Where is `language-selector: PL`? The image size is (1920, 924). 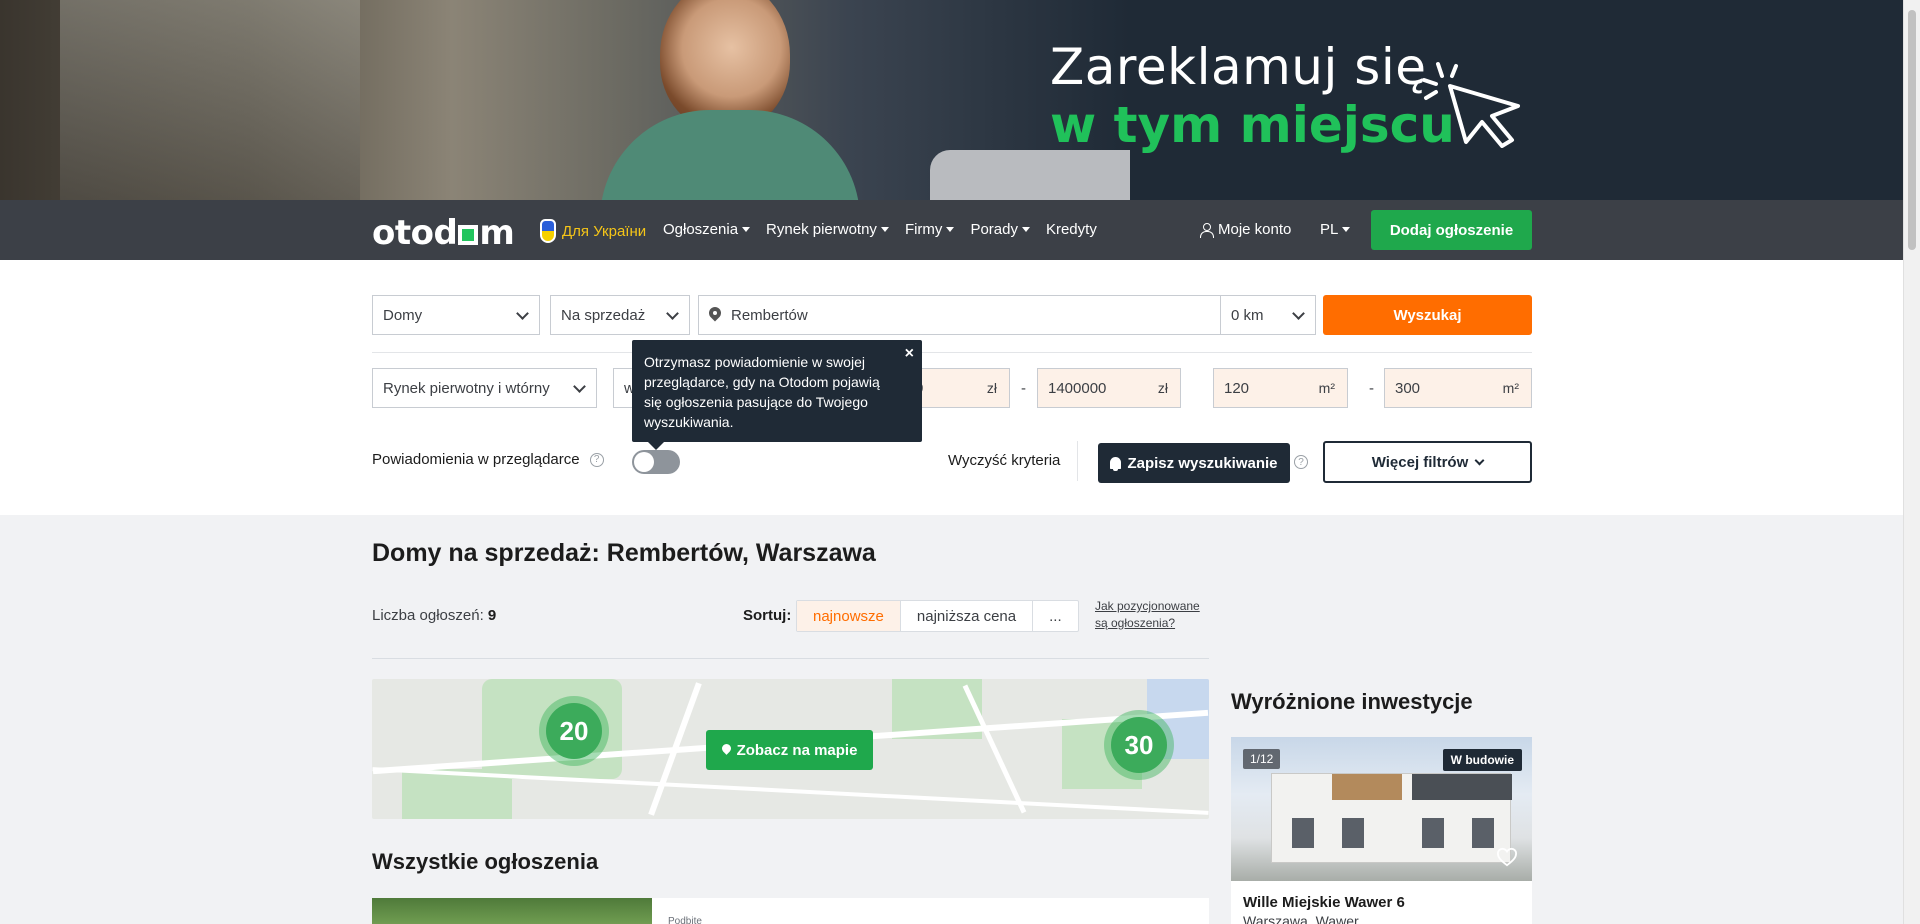 language-selector: PL is located at coordinates (1335, 229).